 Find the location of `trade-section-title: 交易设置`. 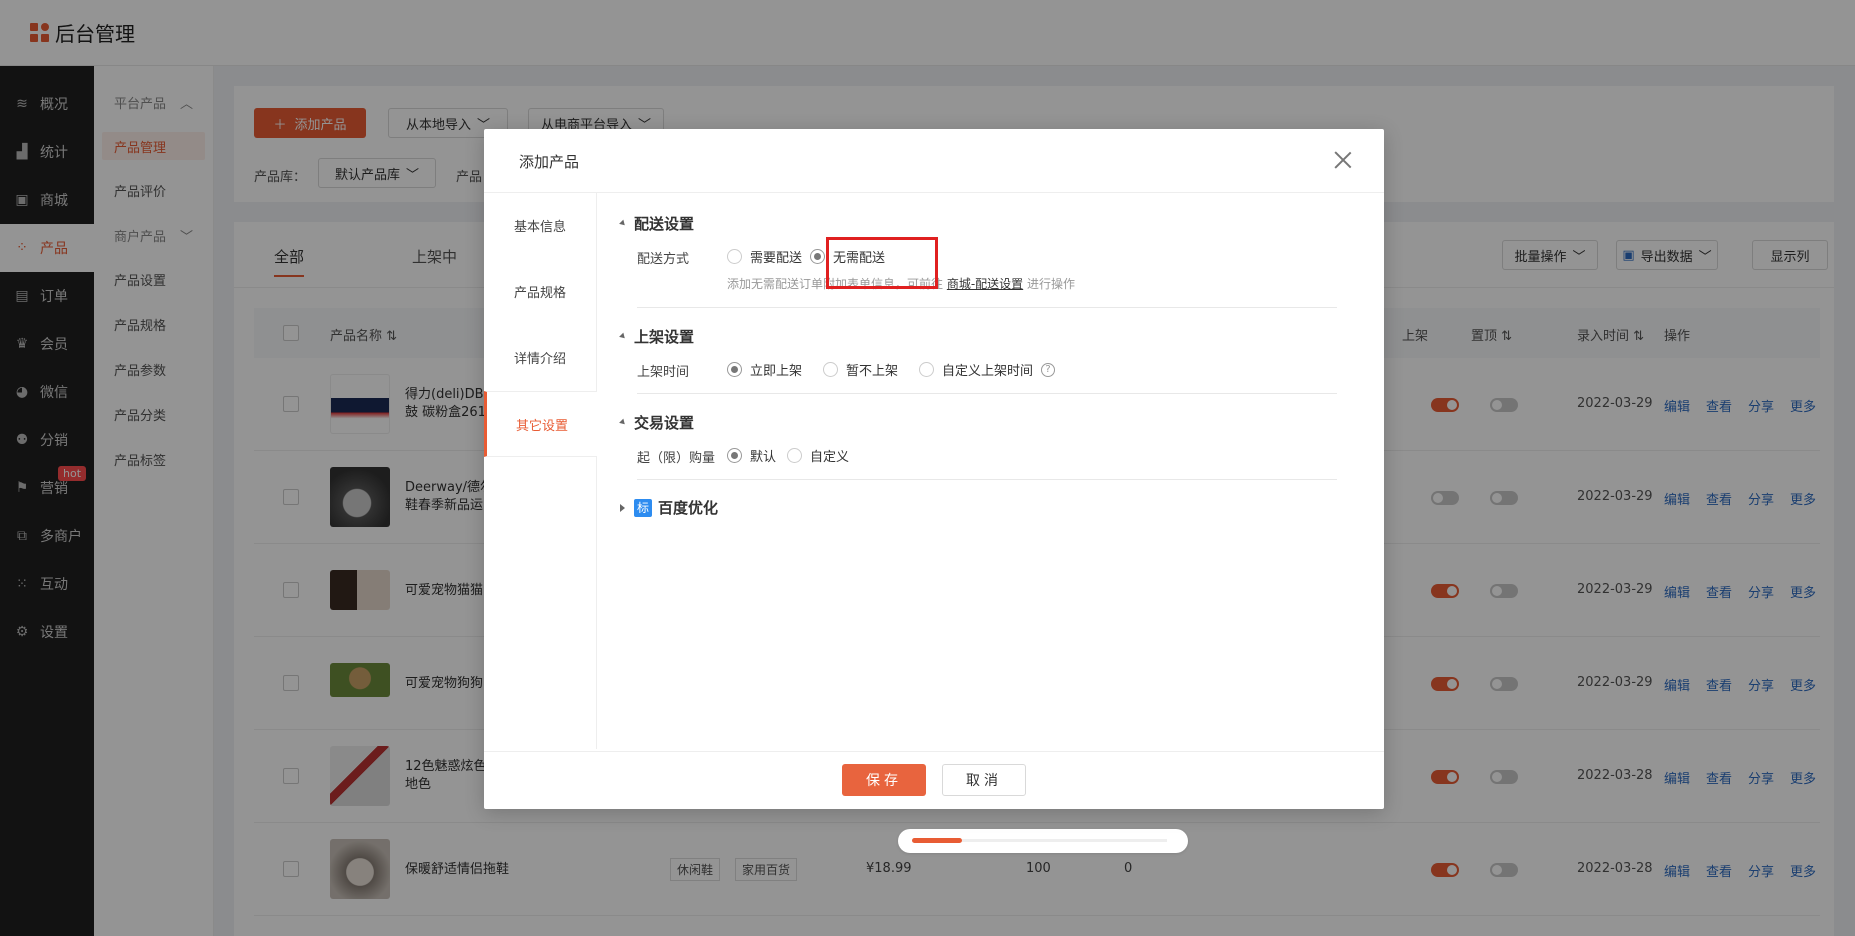

trade-section-title: 交易设置 is located at coordinates (656, 422).